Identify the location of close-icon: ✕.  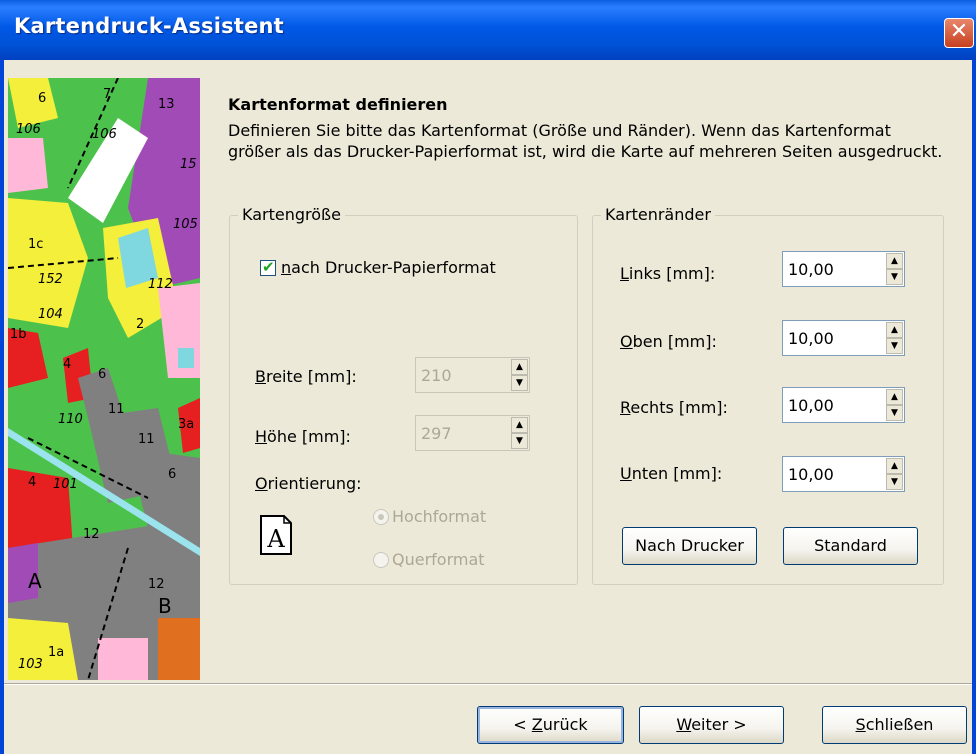
(959, 31).